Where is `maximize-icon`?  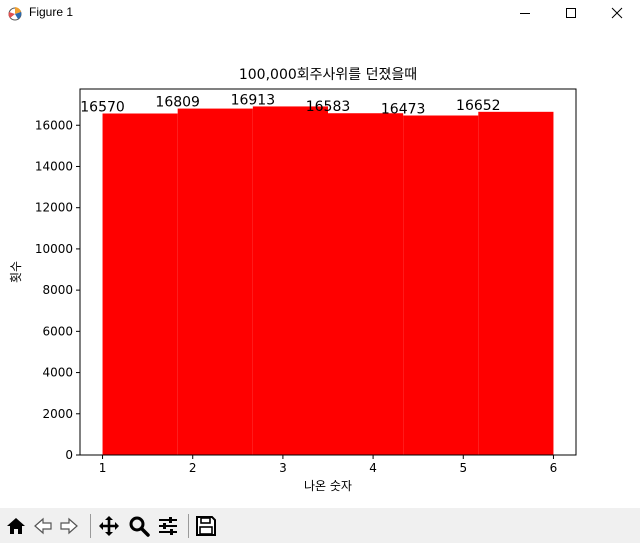
maximize-icon is located at coordinates (571, 13).